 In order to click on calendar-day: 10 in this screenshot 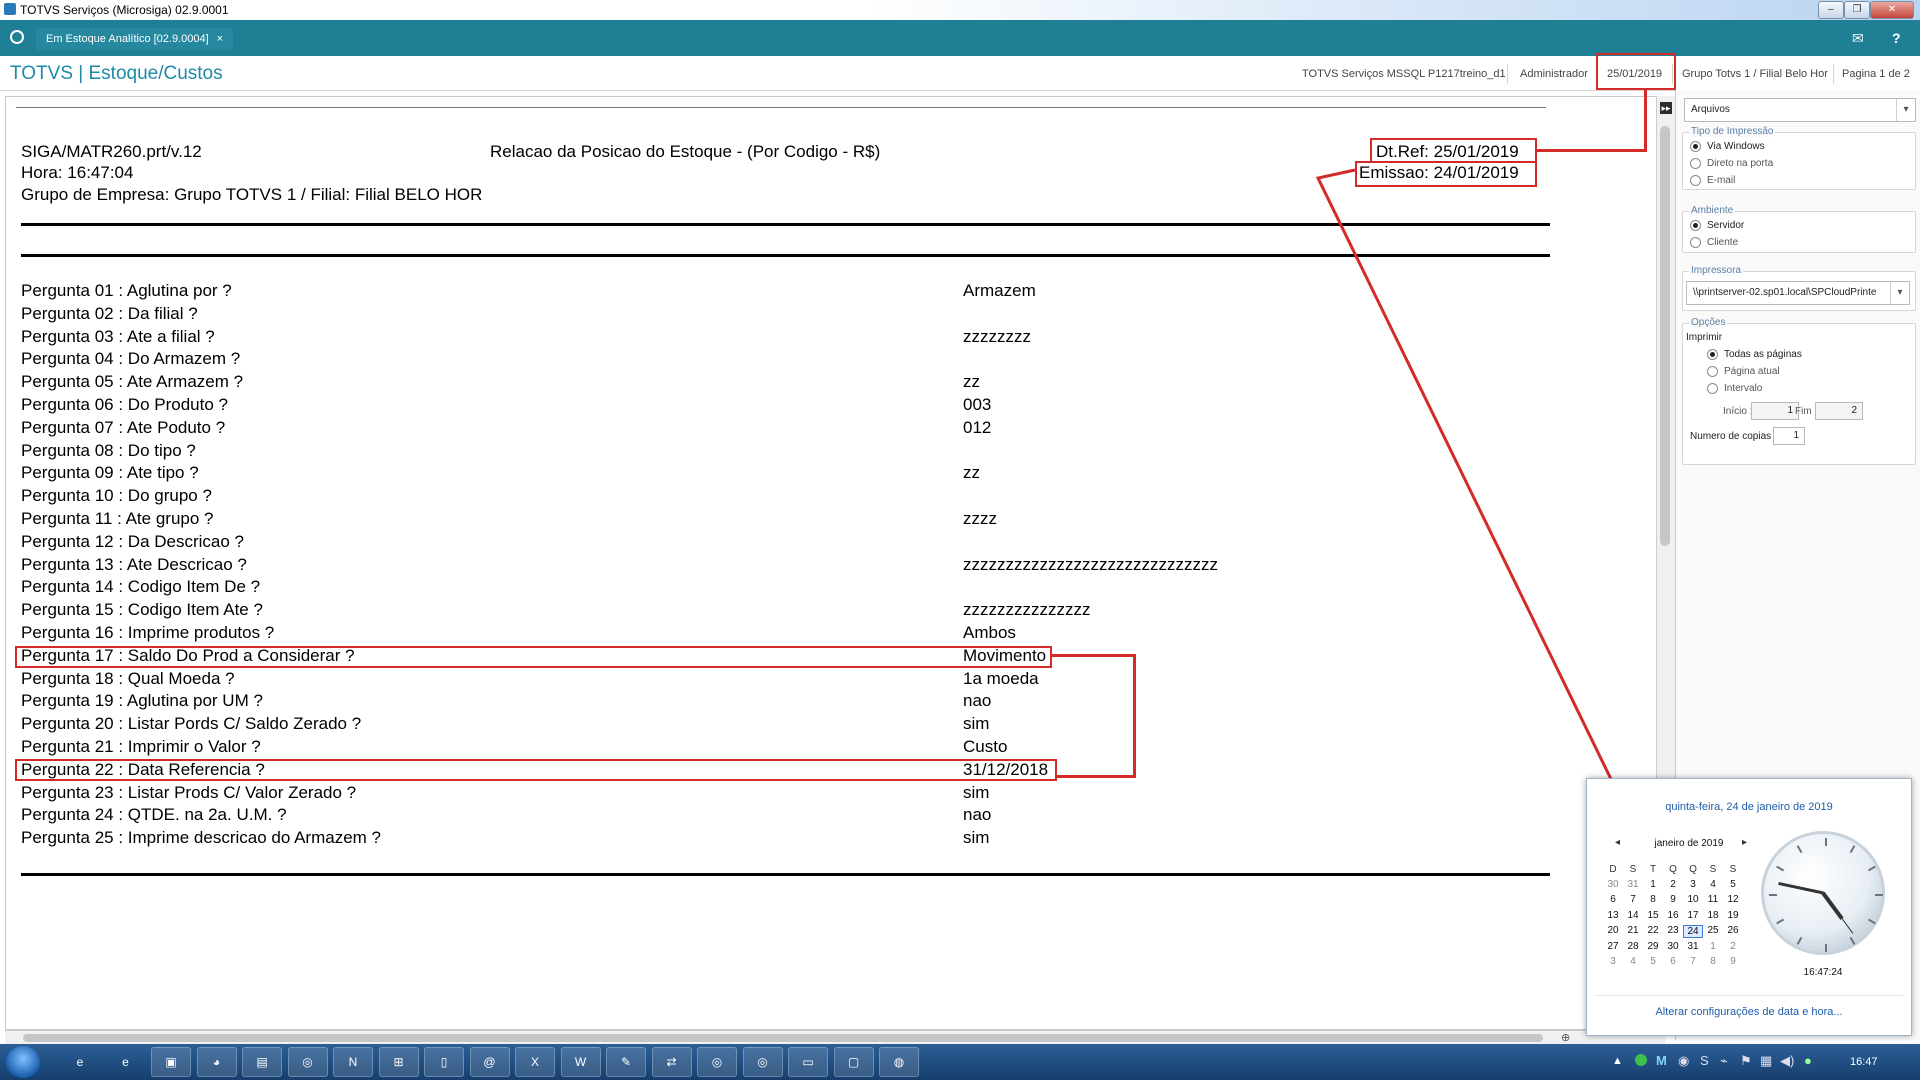, I will do `click(1693, 899)`.